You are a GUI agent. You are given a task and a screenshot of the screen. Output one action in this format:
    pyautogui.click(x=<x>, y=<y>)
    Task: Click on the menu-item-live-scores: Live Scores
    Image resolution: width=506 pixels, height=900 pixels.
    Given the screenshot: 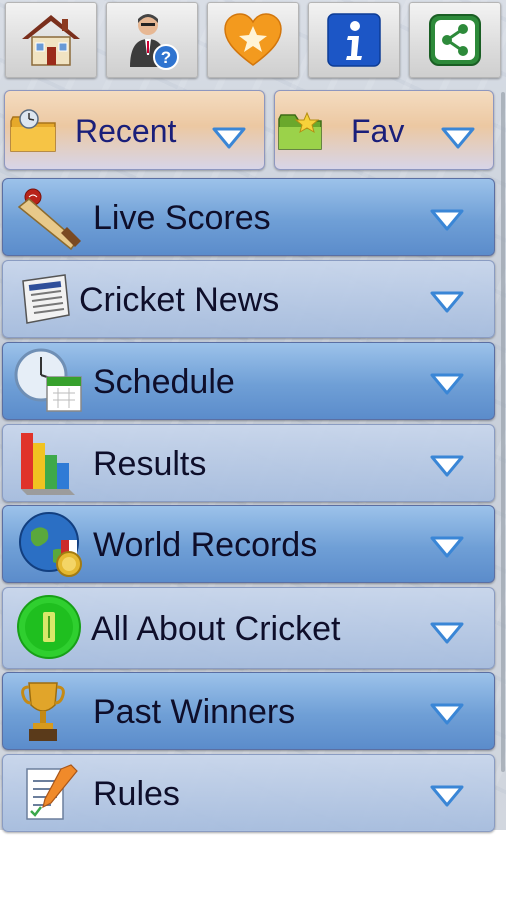 What is the action you would take?
    pyautogui.click(x=248, y=217)
    